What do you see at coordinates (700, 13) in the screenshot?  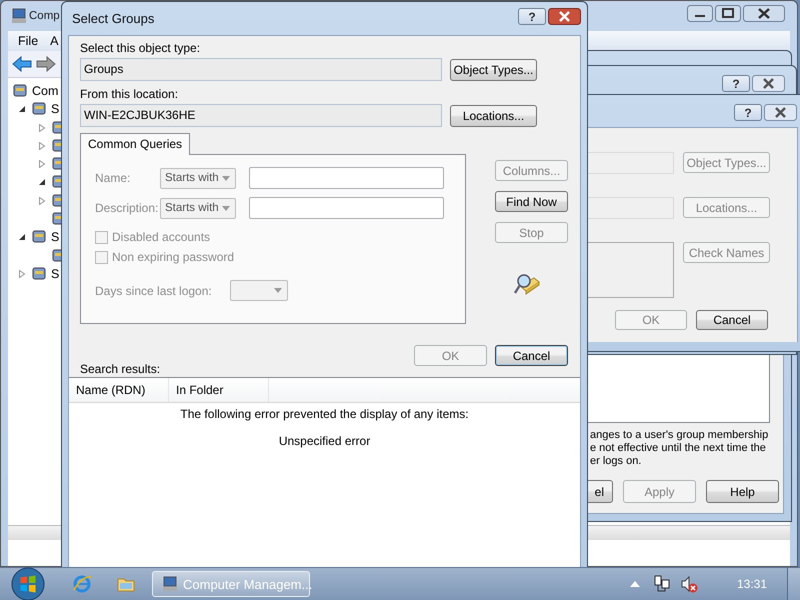 I see `minimize-icon` at bounding box center [700, 13].